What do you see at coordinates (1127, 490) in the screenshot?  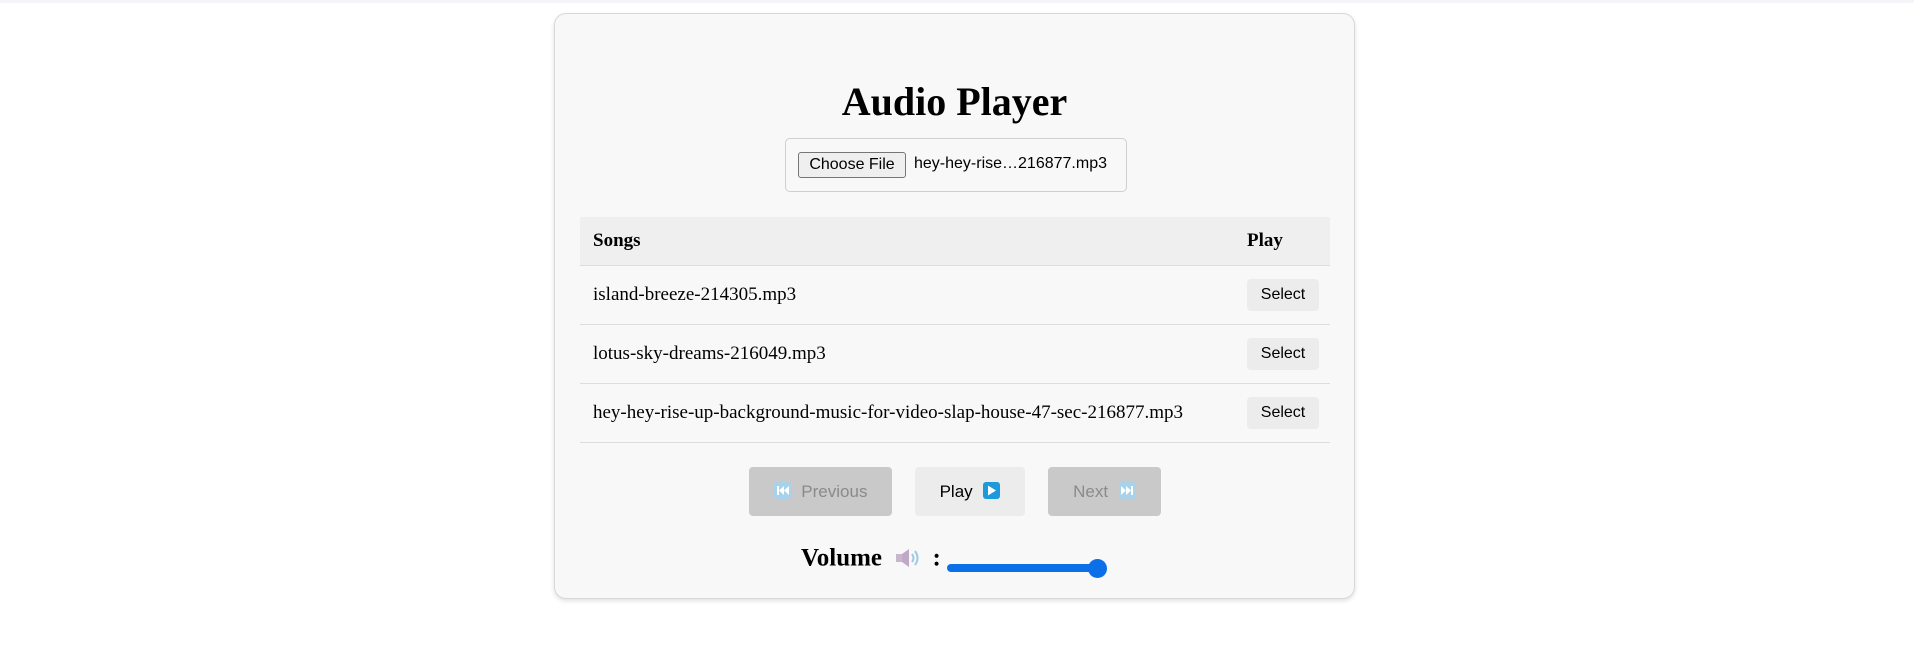 I see `next-track-icon` at bounding box center [1127, 490].